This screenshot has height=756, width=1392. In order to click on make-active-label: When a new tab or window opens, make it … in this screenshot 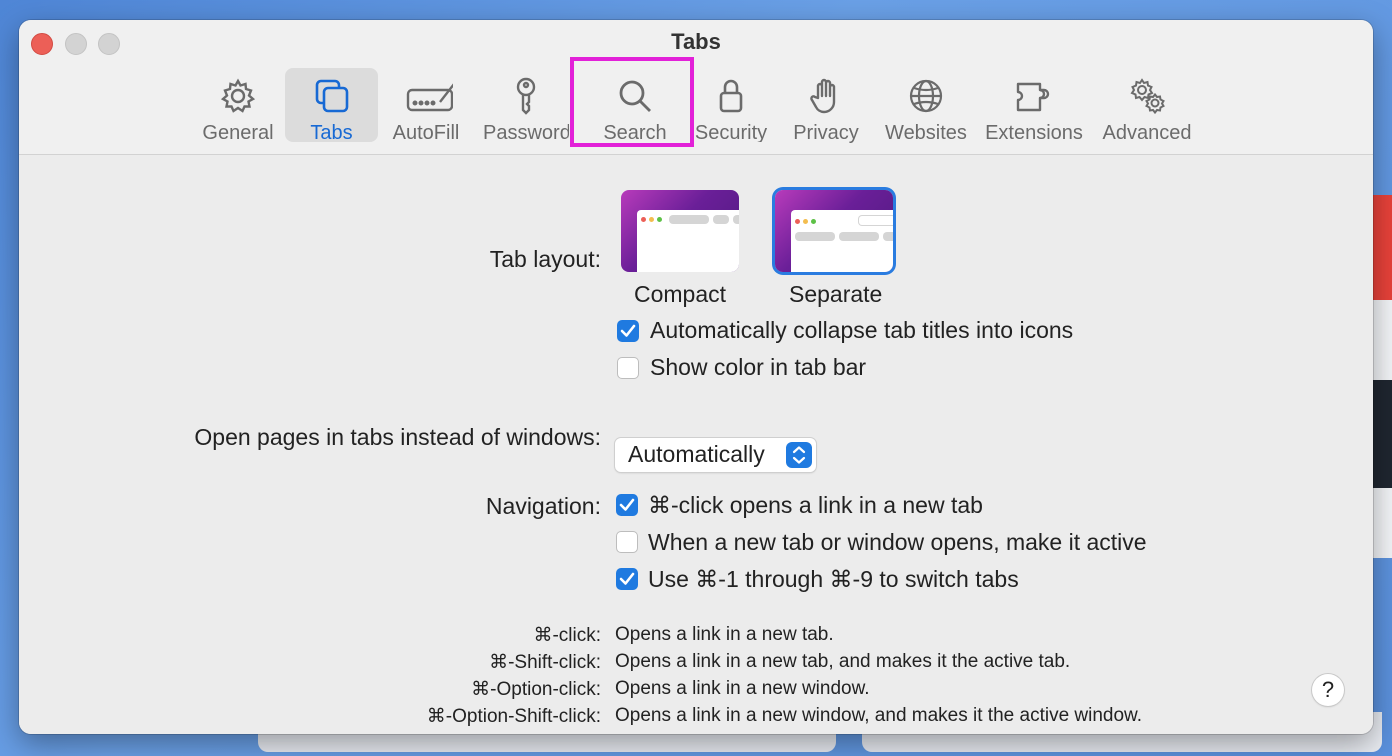, I will do `click(897, 542)`.